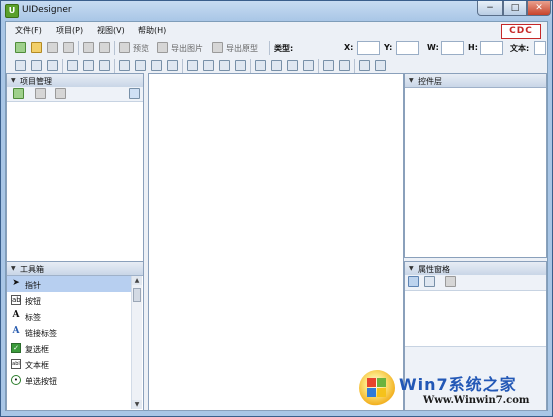  What do you see at coordinates (490, 8) in the screenshot?
I see `minimize-button: −` at bounding box center [490, 8].